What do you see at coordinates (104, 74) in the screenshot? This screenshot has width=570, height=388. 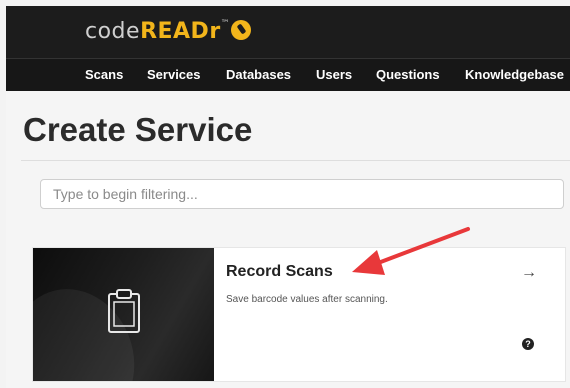 I see `nav-item-scans: Scans` at bounding box center [104, 74].